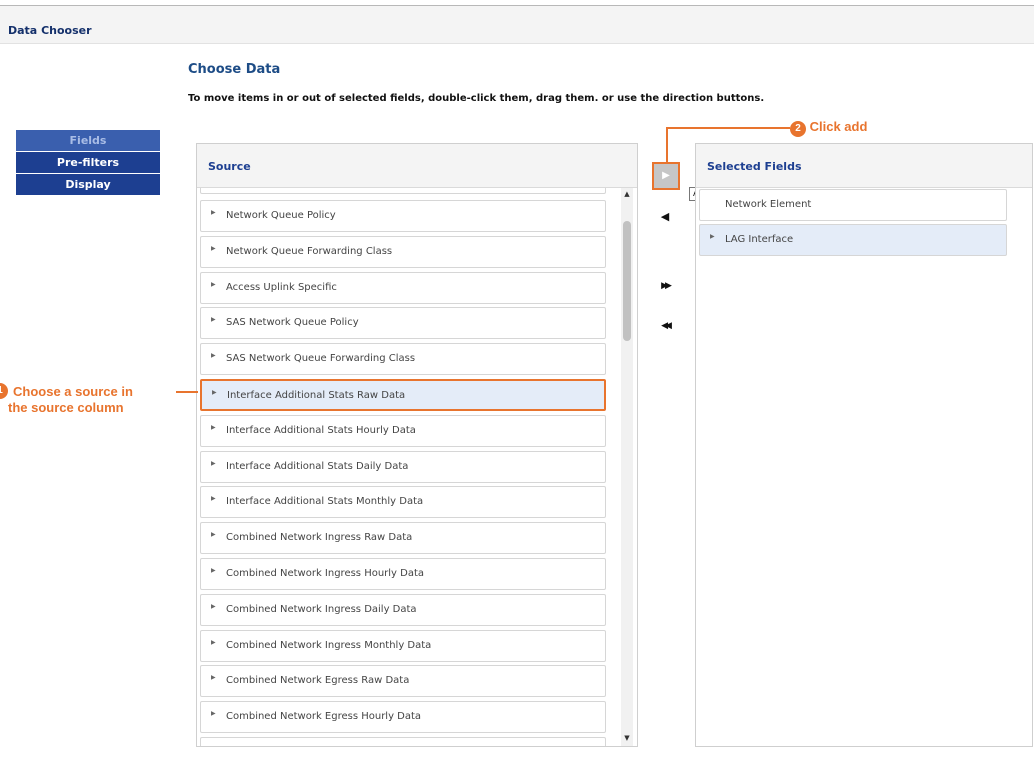 Image resolution: width=1034 pixels, height=764 pixels. I want to click on double-right-arrow-icon: ▶▶, so click(666, 286).